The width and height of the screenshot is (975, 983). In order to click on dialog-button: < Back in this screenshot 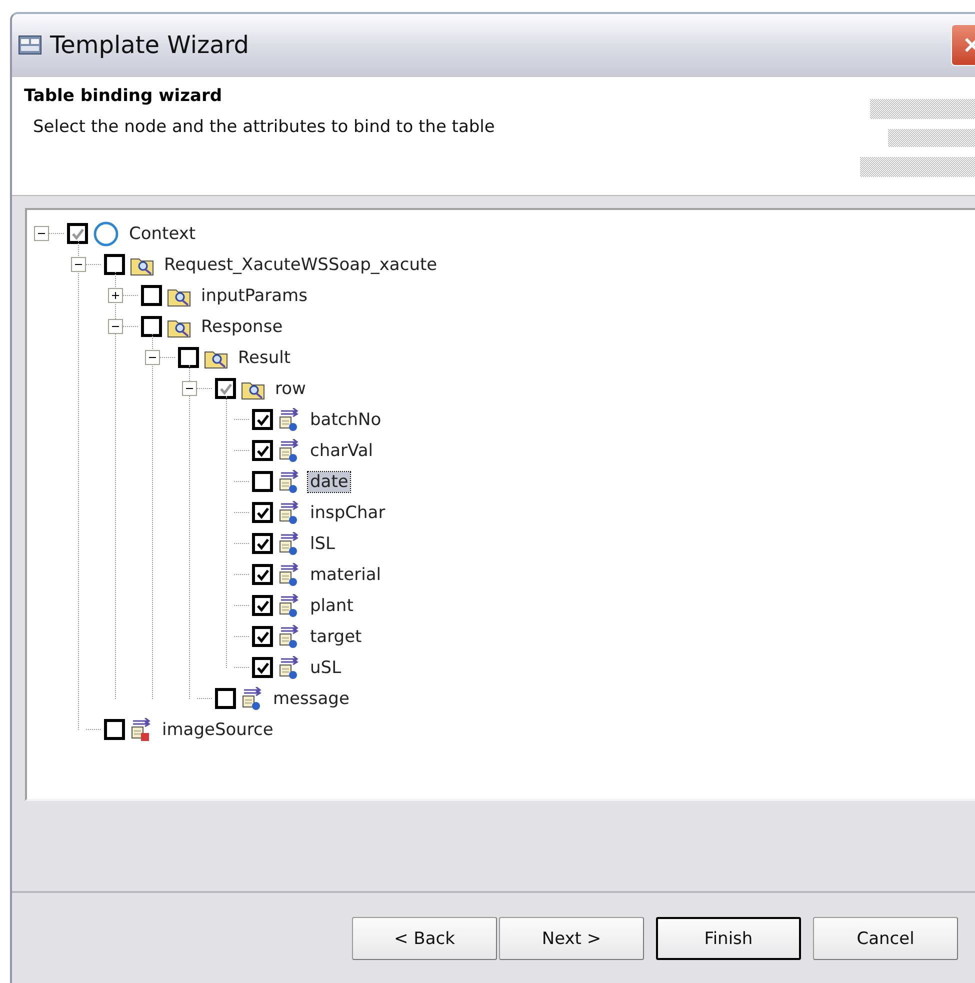, I will do `click(424, 938)`.